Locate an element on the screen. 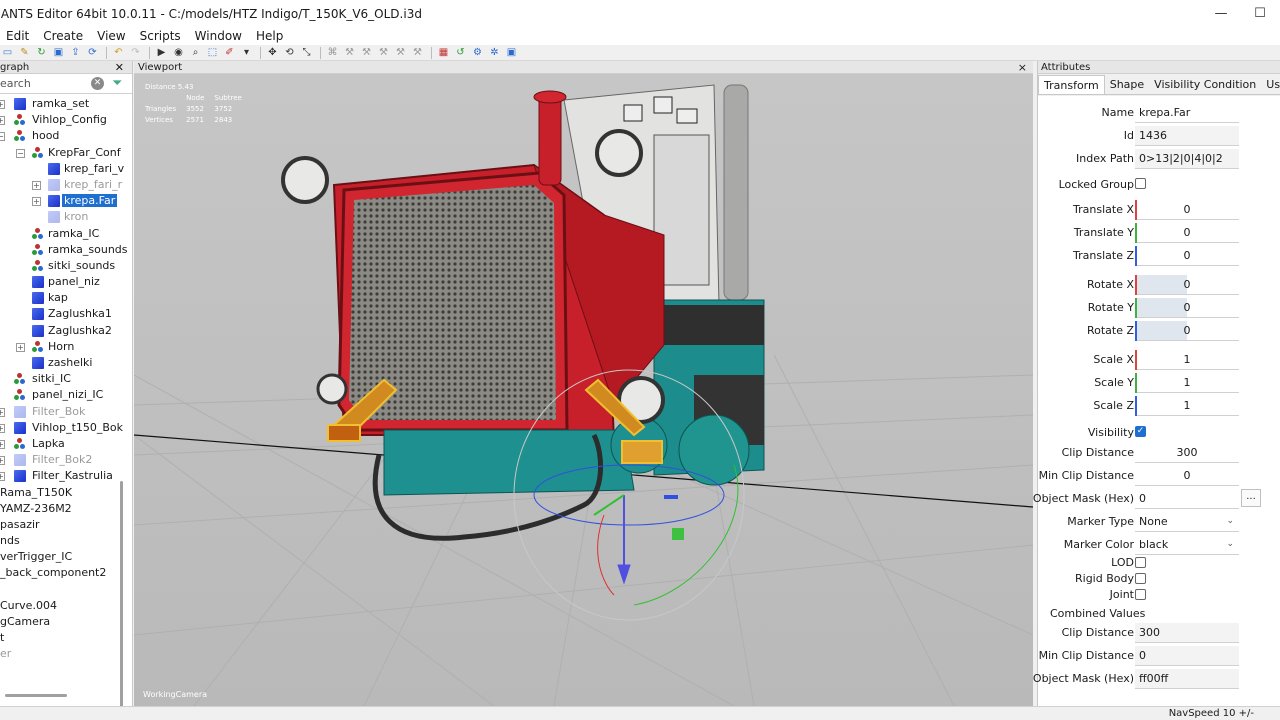  save-icon: ▣ is located at coordinates (58, 52).